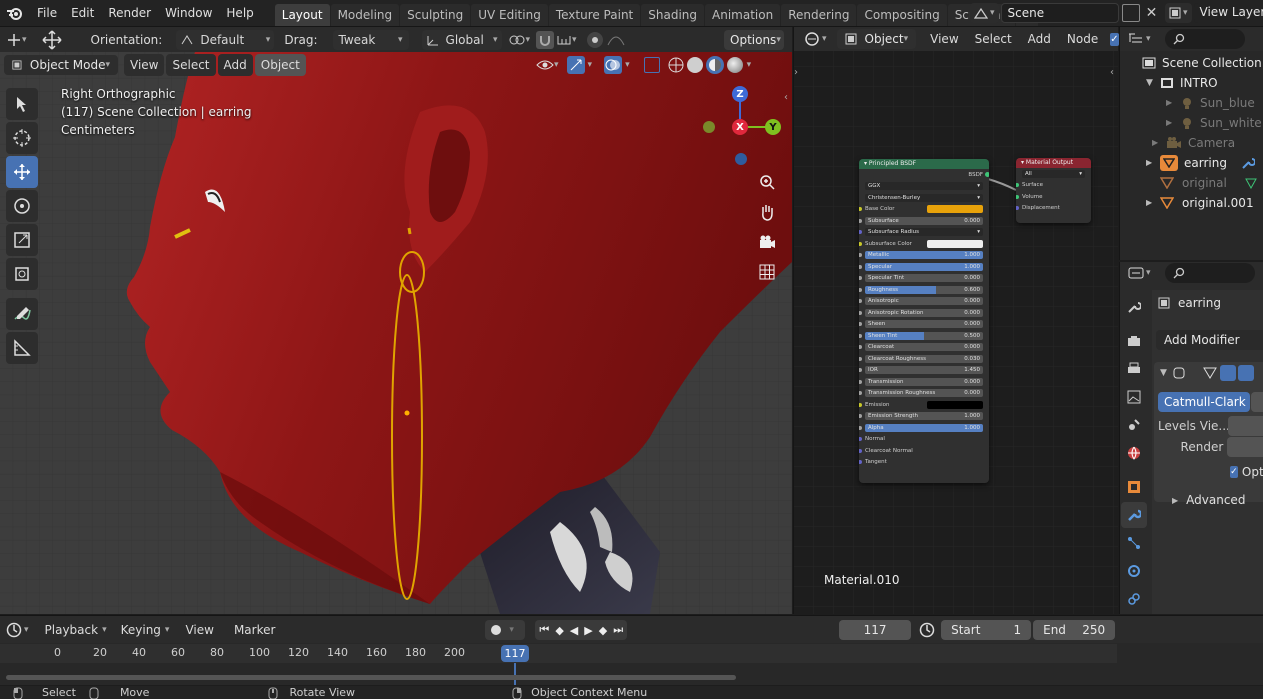 This screenshot has width=1263, height=699. I want to click on preview-range-clock-icon, so click(927, 630).